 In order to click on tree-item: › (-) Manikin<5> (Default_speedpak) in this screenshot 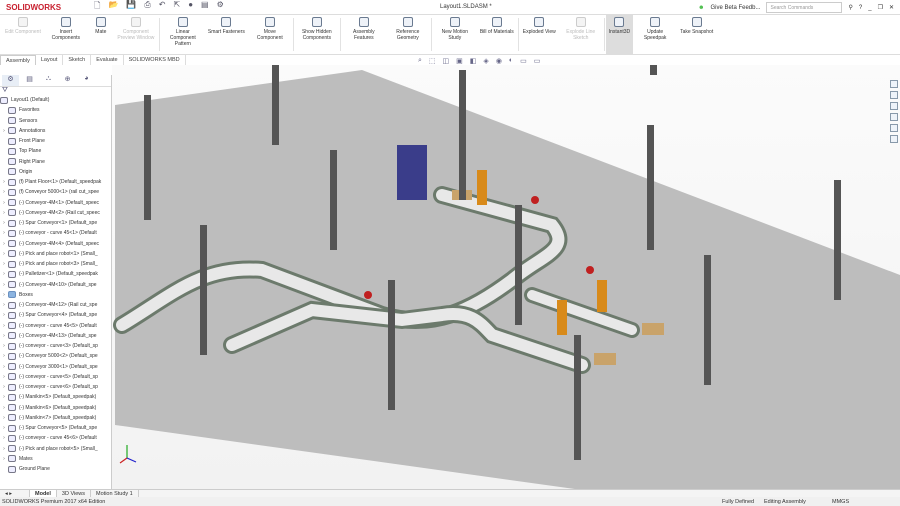, I will do `click(55, 397)`.